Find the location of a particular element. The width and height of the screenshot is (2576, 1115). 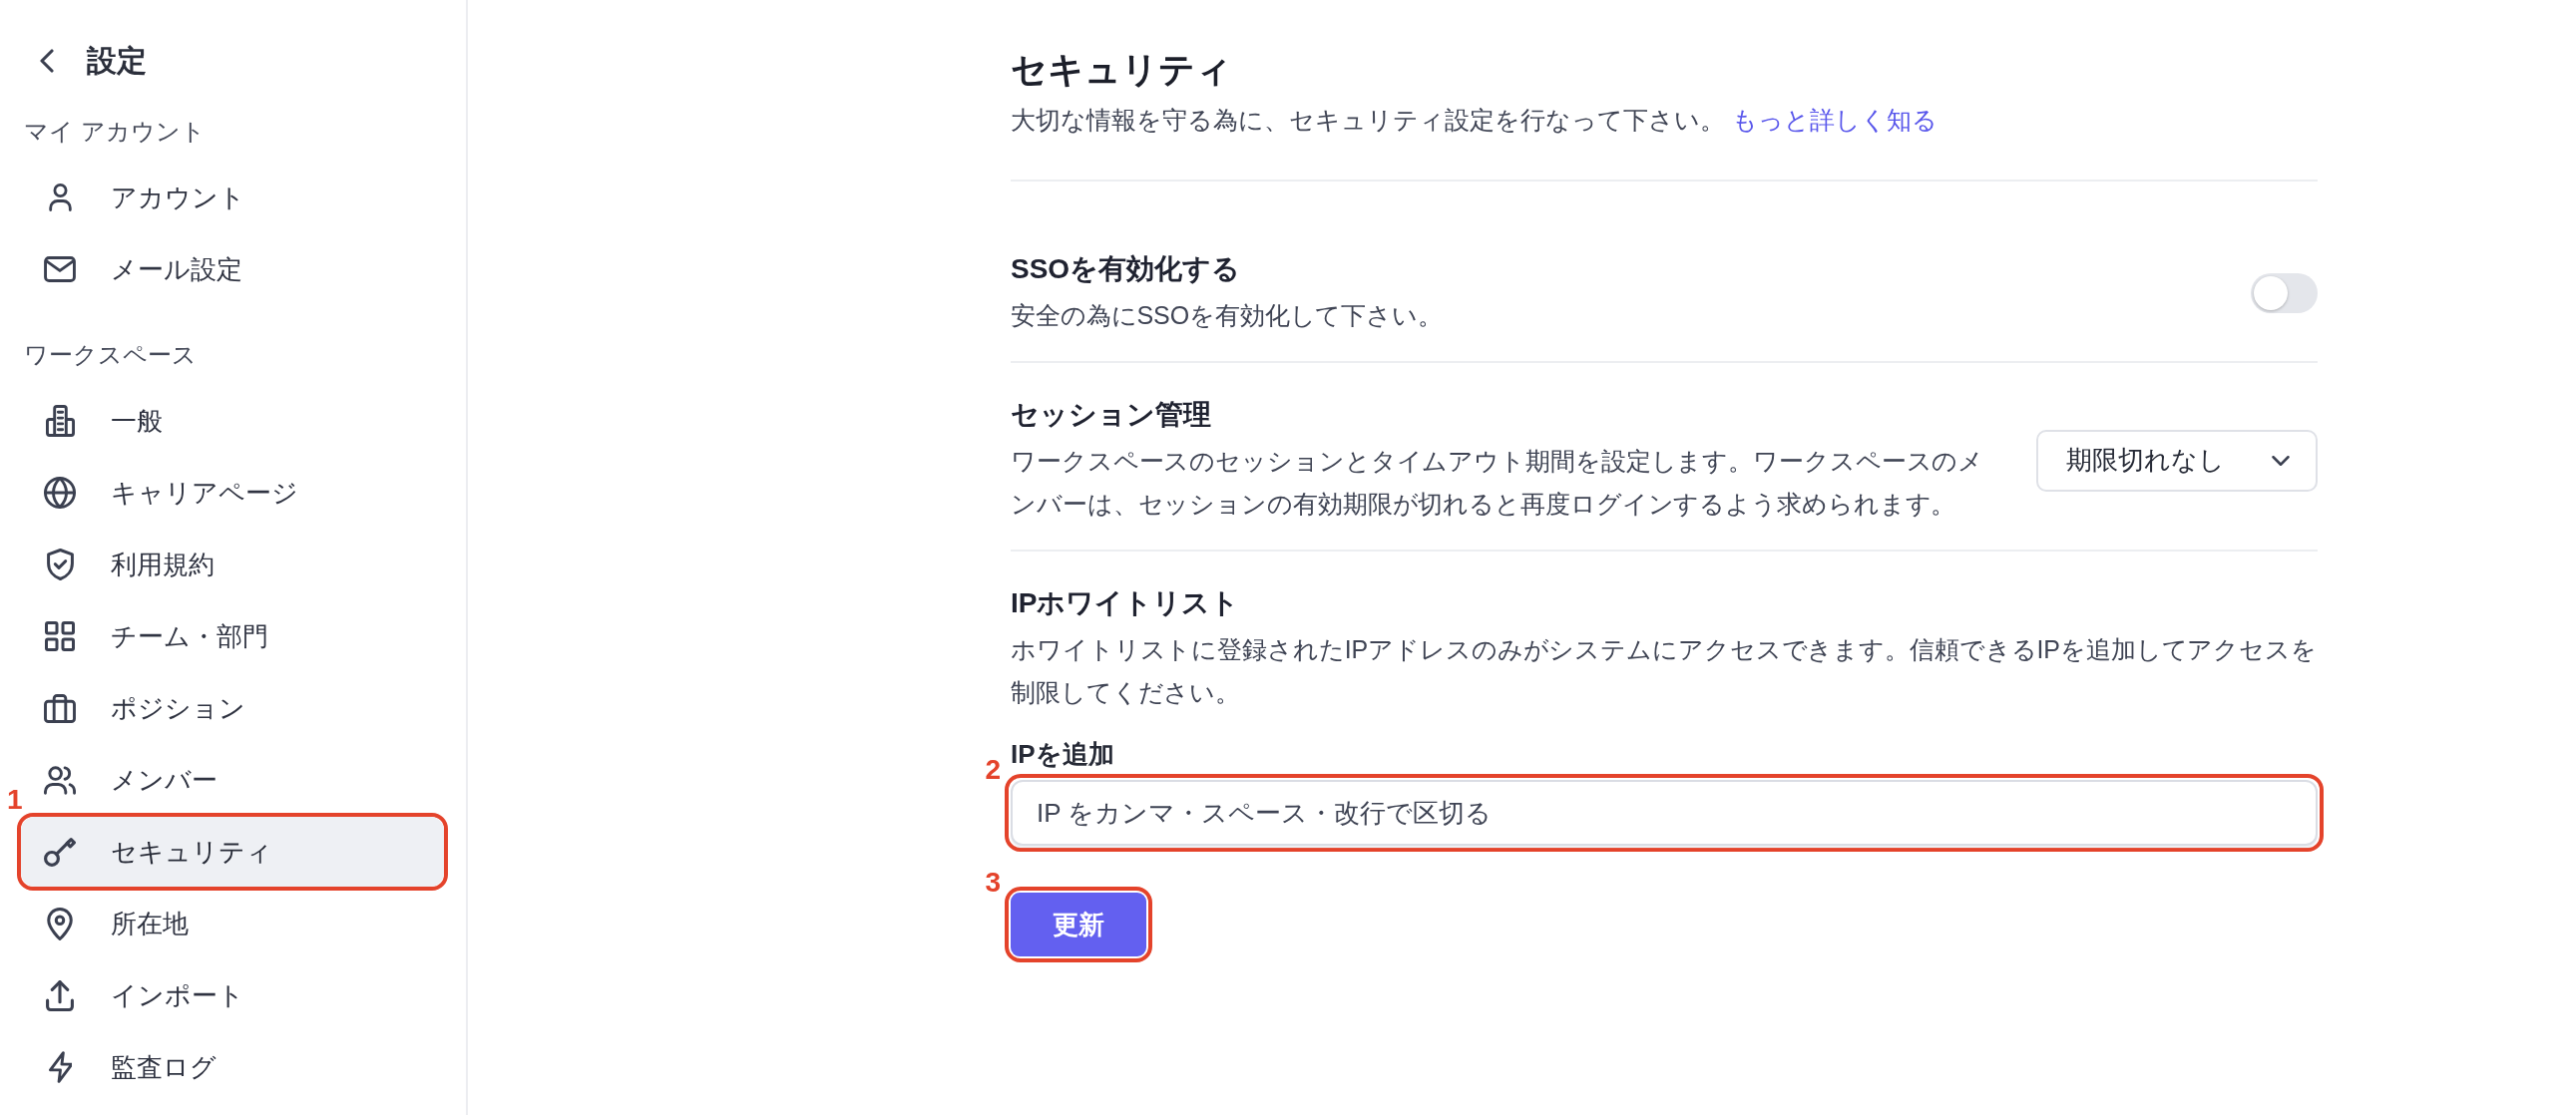

setting-title: IPホワイトリスト is located at coordinates (1125, 603).